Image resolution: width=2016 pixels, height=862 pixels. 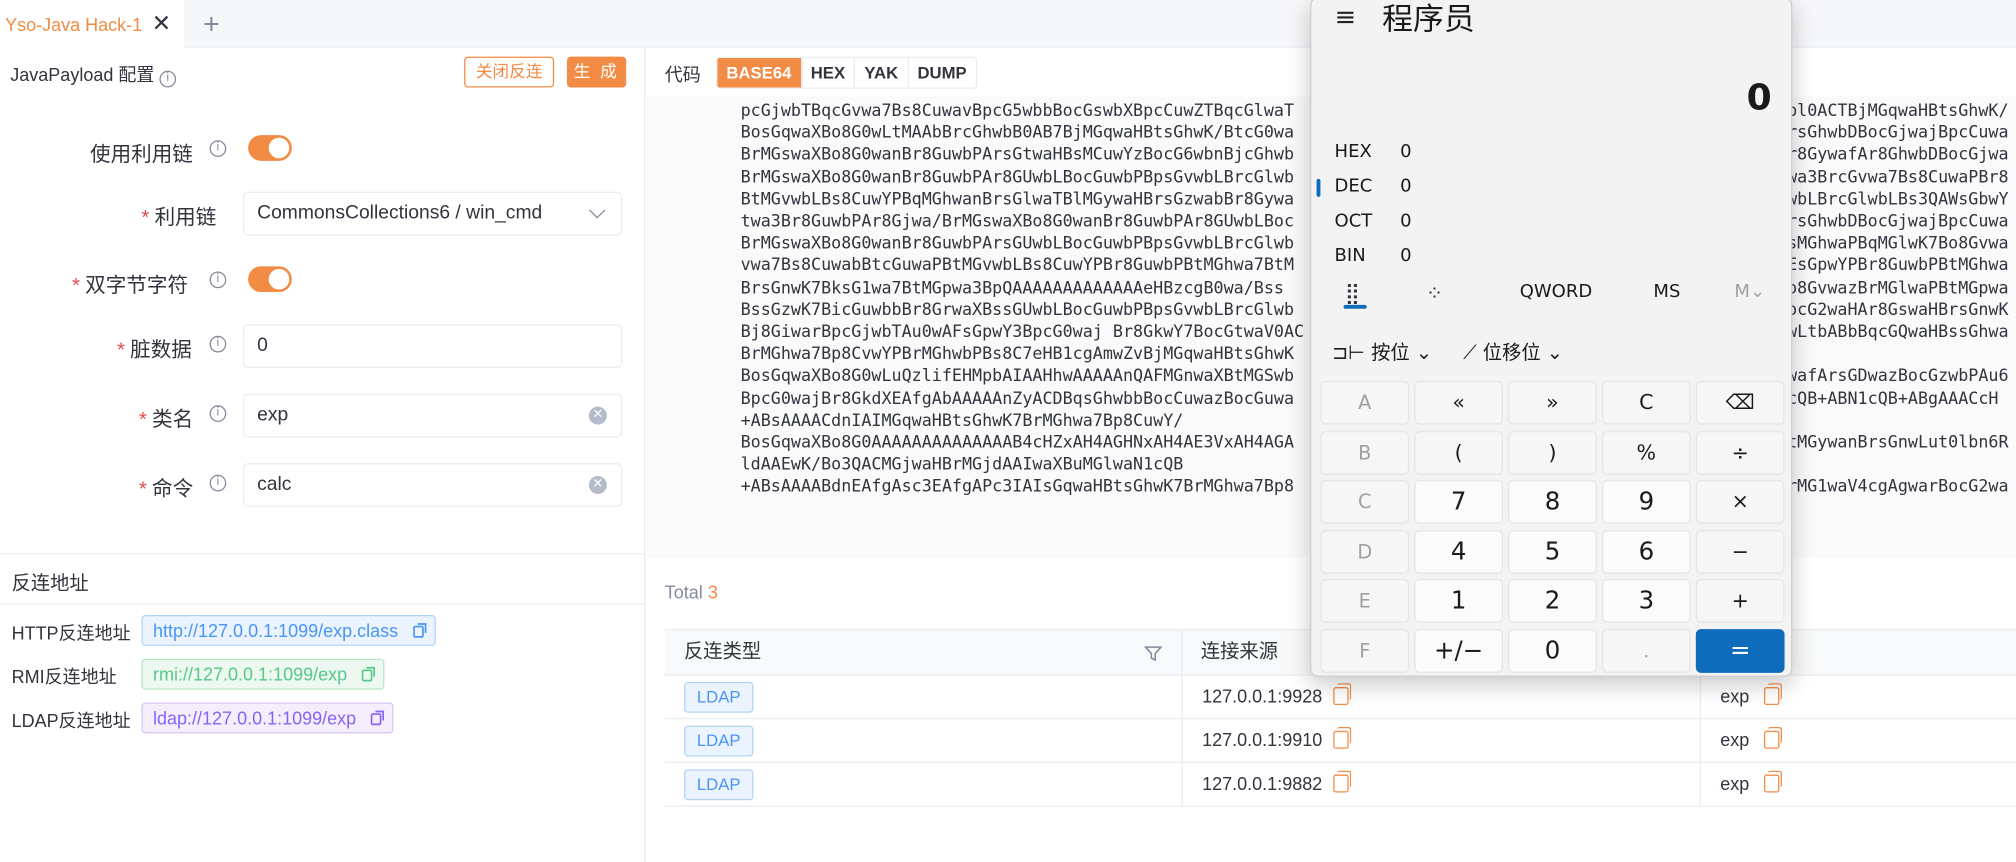 I want to click on key-3: 3, so click(x=1646, y=600).